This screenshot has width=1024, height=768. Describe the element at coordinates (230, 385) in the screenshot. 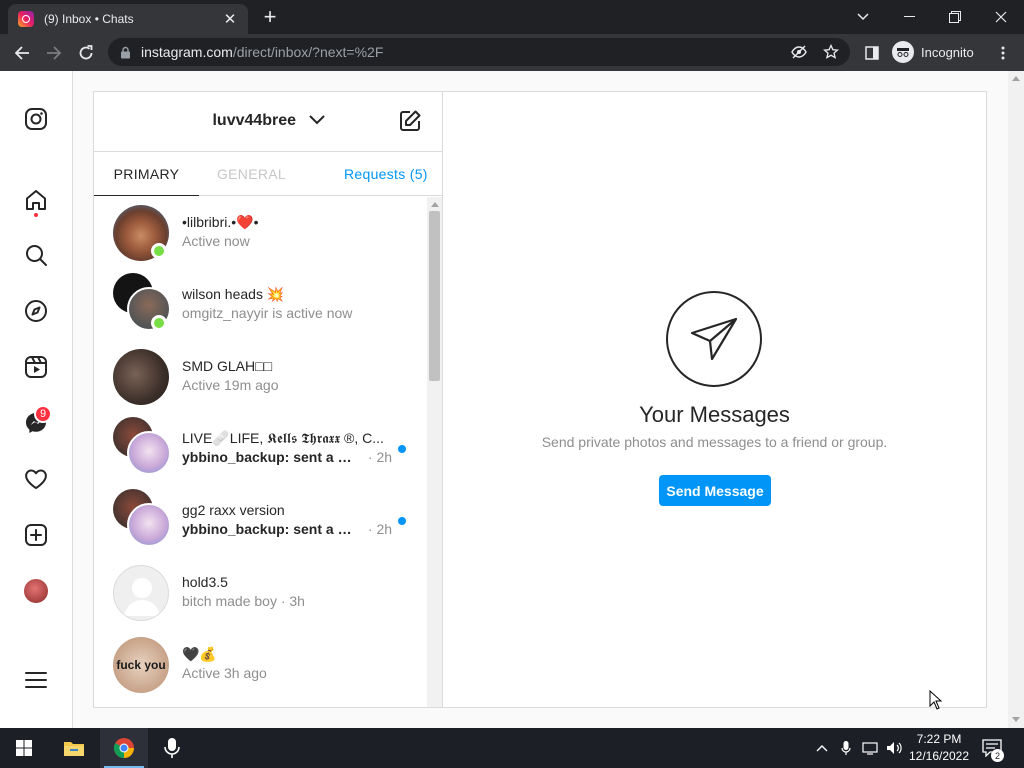

I see `thread-status: Active 19m ago` at that location.